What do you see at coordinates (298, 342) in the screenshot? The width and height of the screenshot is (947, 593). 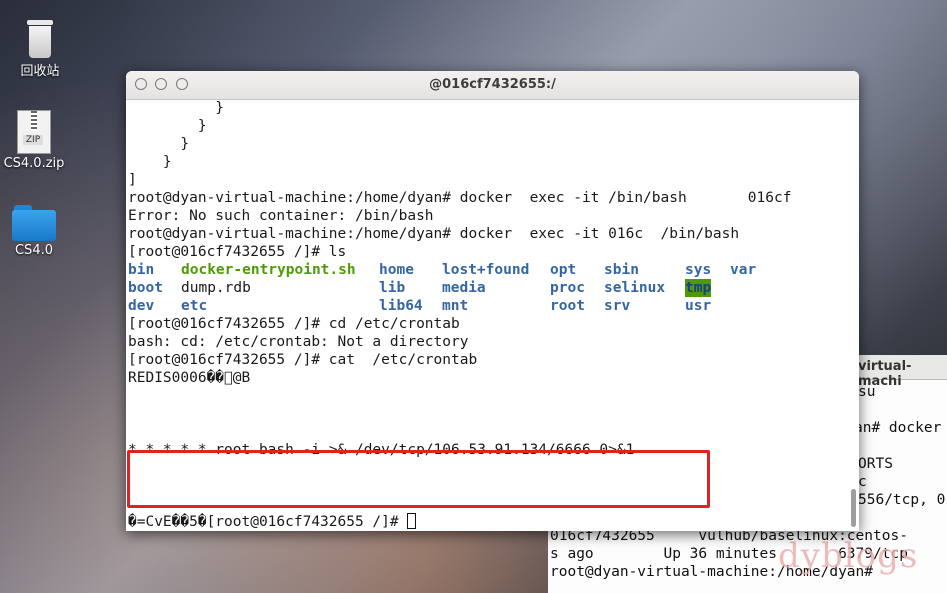 I see `terminal-line: bash: cd: /etc/crontab: Not a directory` at bounding box center [298, 342].